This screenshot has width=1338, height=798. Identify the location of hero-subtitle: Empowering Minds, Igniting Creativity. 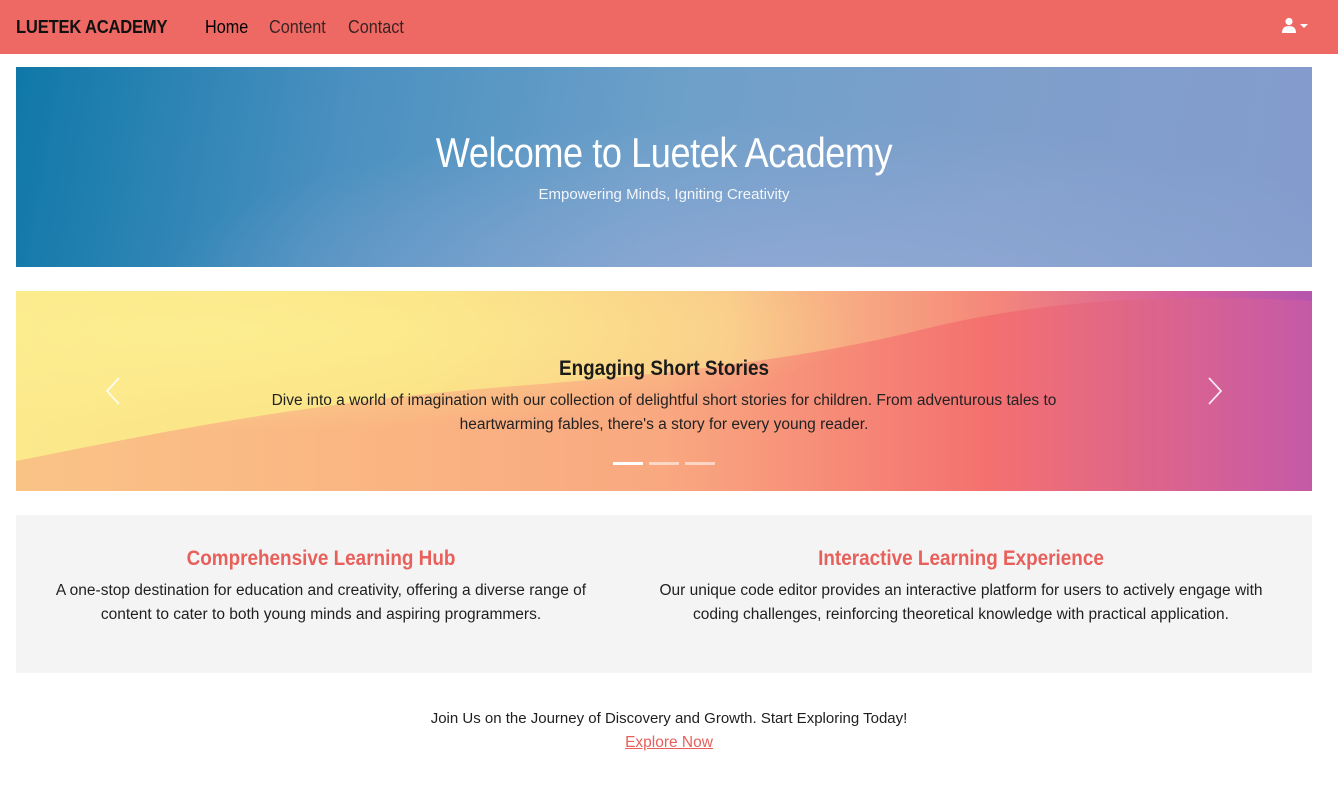
(664, 194).